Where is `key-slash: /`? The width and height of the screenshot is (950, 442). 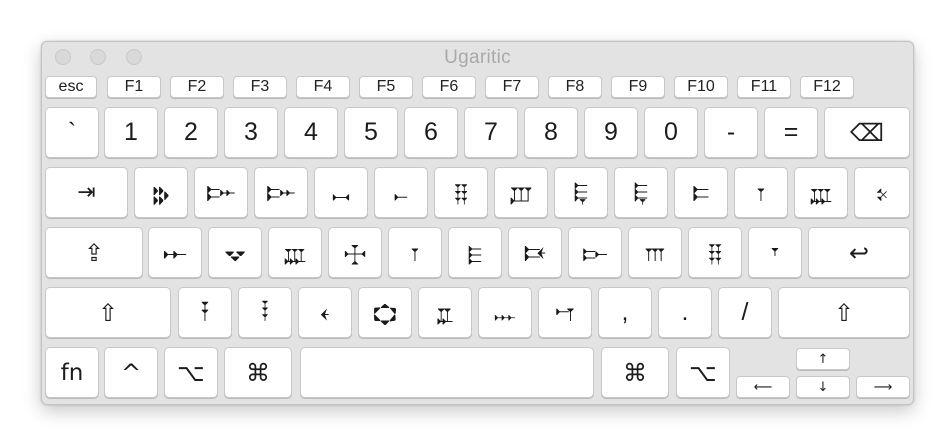 key-slash: / is located at coordinates (745, 312).